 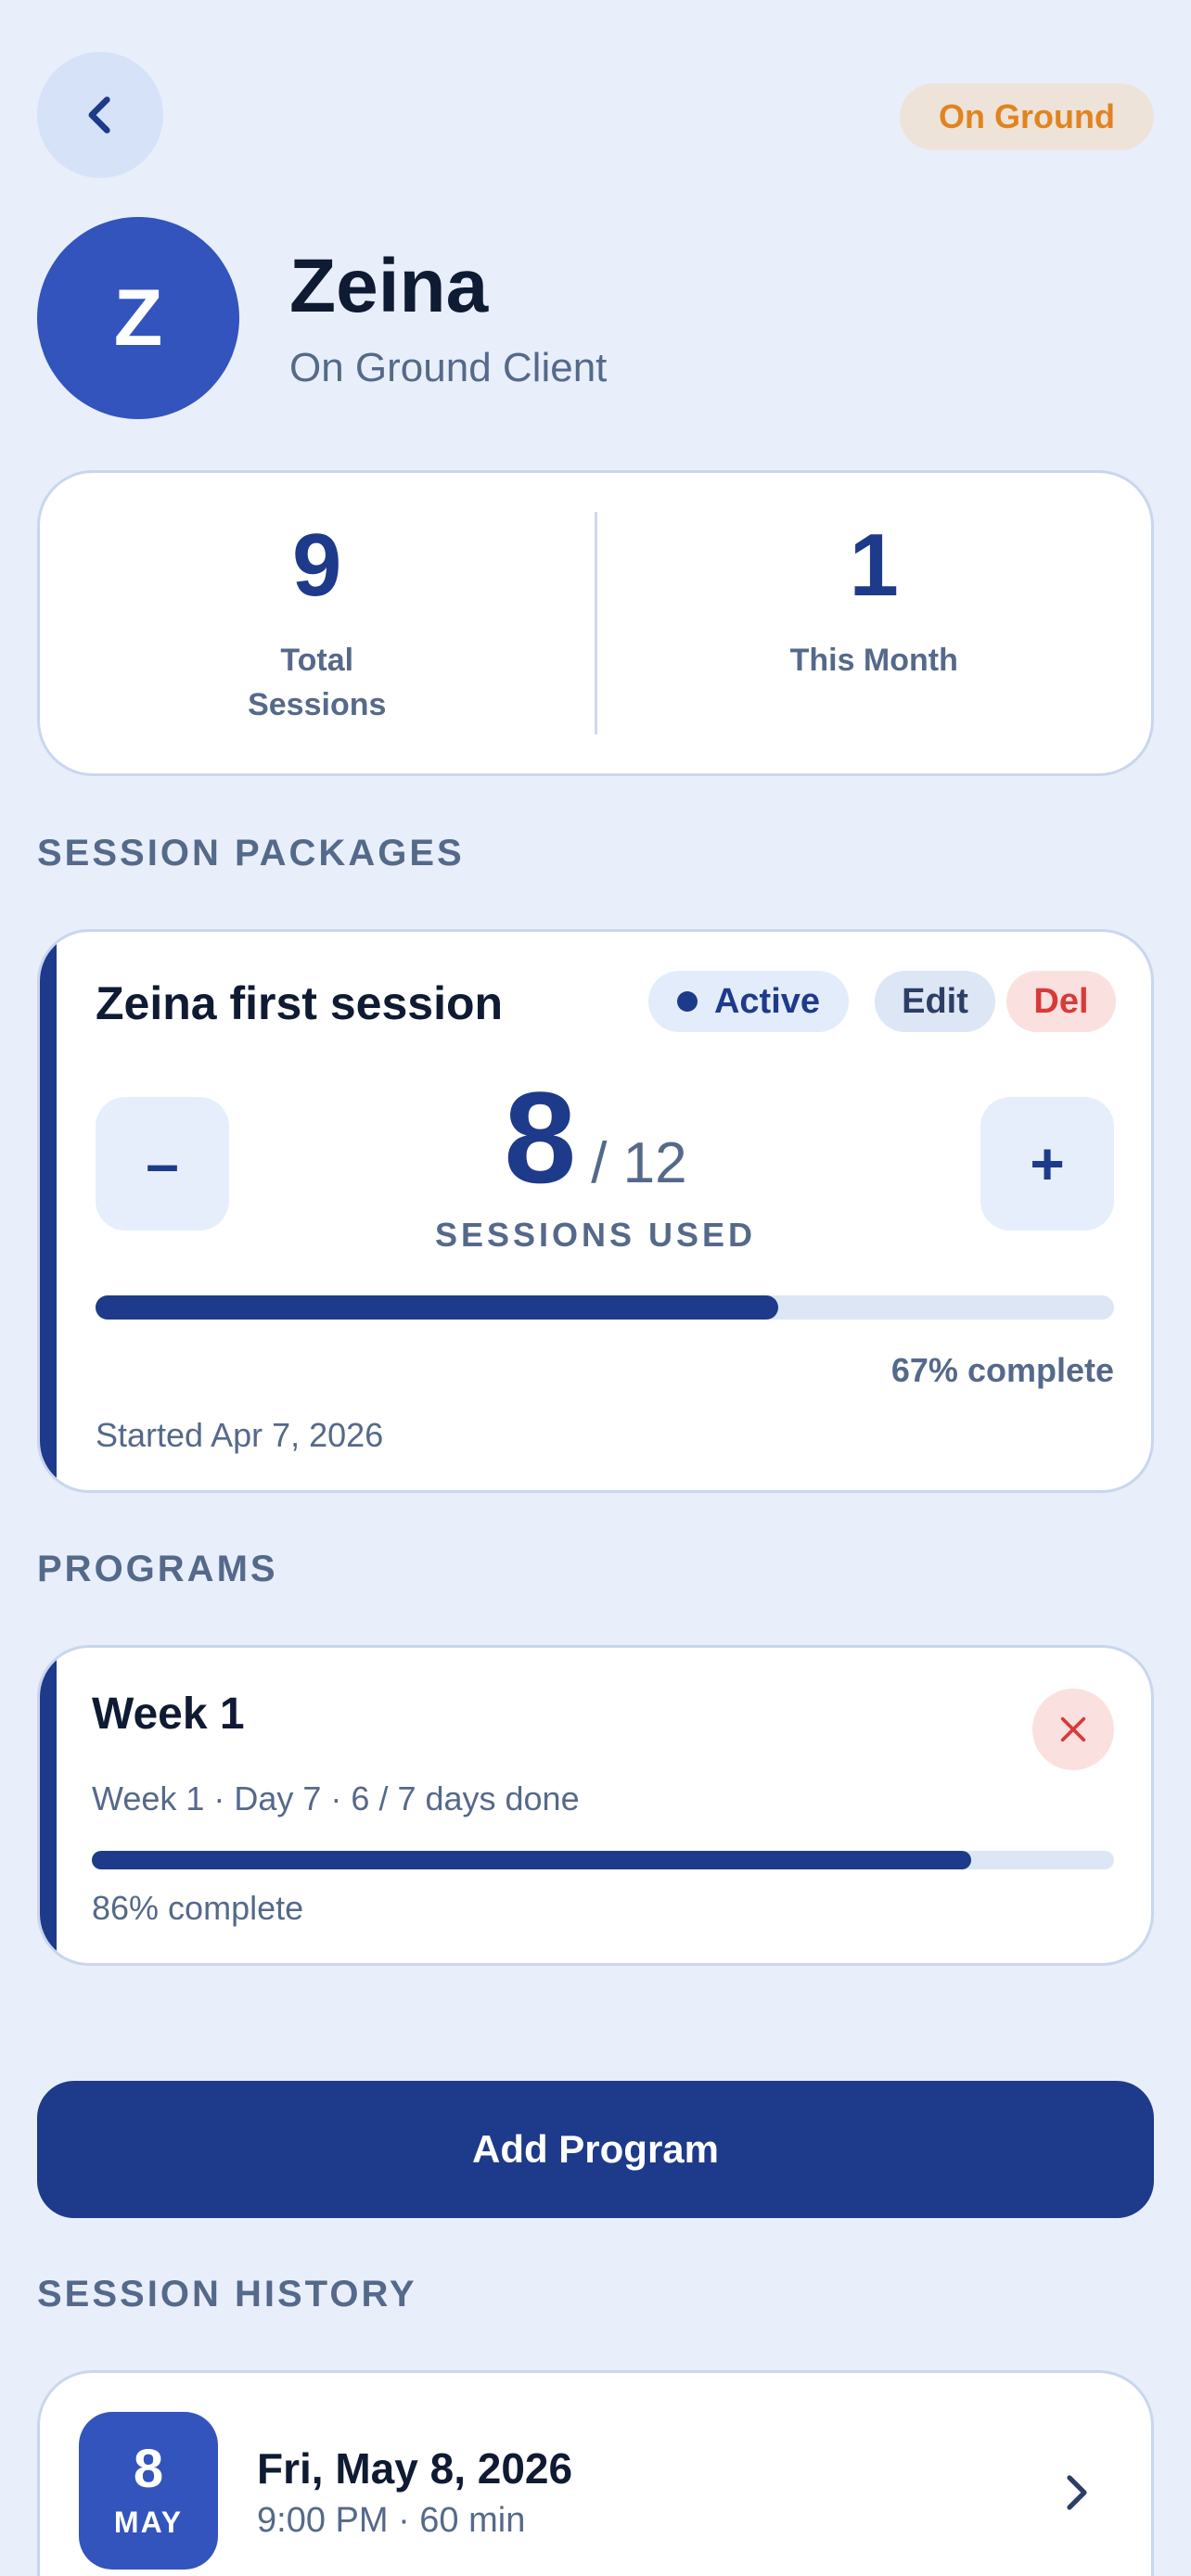 What do you see at coordinates (300, 1003) in the screenshot?
I see `package-title: Zeina first session` at bounding box center [300, 1003].